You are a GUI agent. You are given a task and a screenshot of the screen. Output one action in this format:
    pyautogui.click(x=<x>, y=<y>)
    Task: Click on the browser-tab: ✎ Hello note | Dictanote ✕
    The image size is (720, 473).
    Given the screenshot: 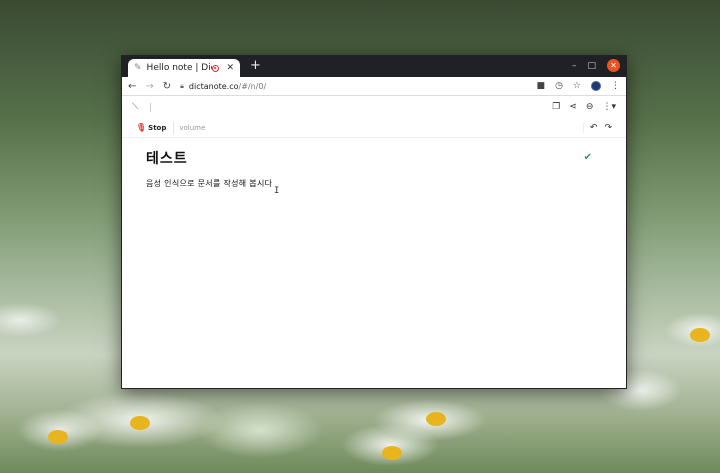 What is the action you would take?
    pyautogui.click(x=184, y=68)
    